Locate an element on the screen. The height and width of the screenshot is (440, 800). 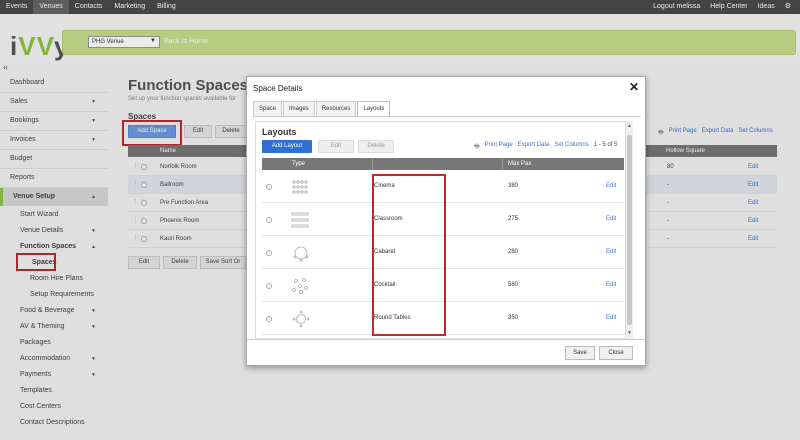
scroll-thumb is located at coordinates (629, 230).